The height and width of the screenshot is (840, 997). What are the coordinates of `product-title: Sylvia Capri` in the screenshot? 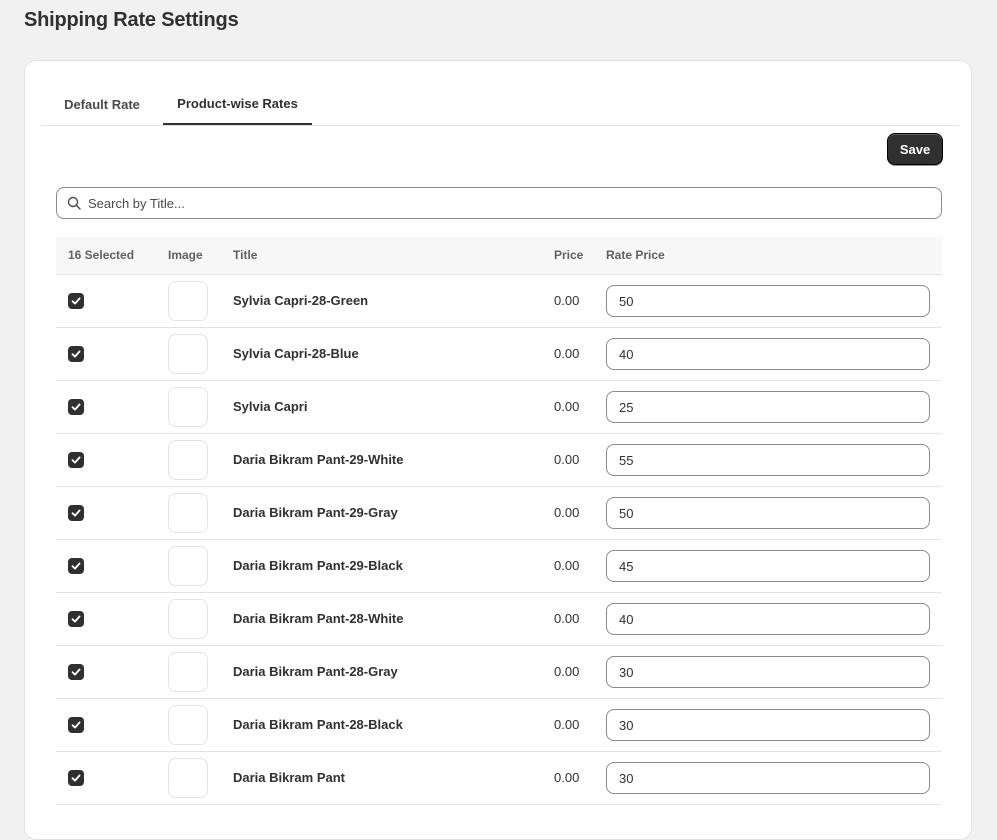 It's located at (270, 406).